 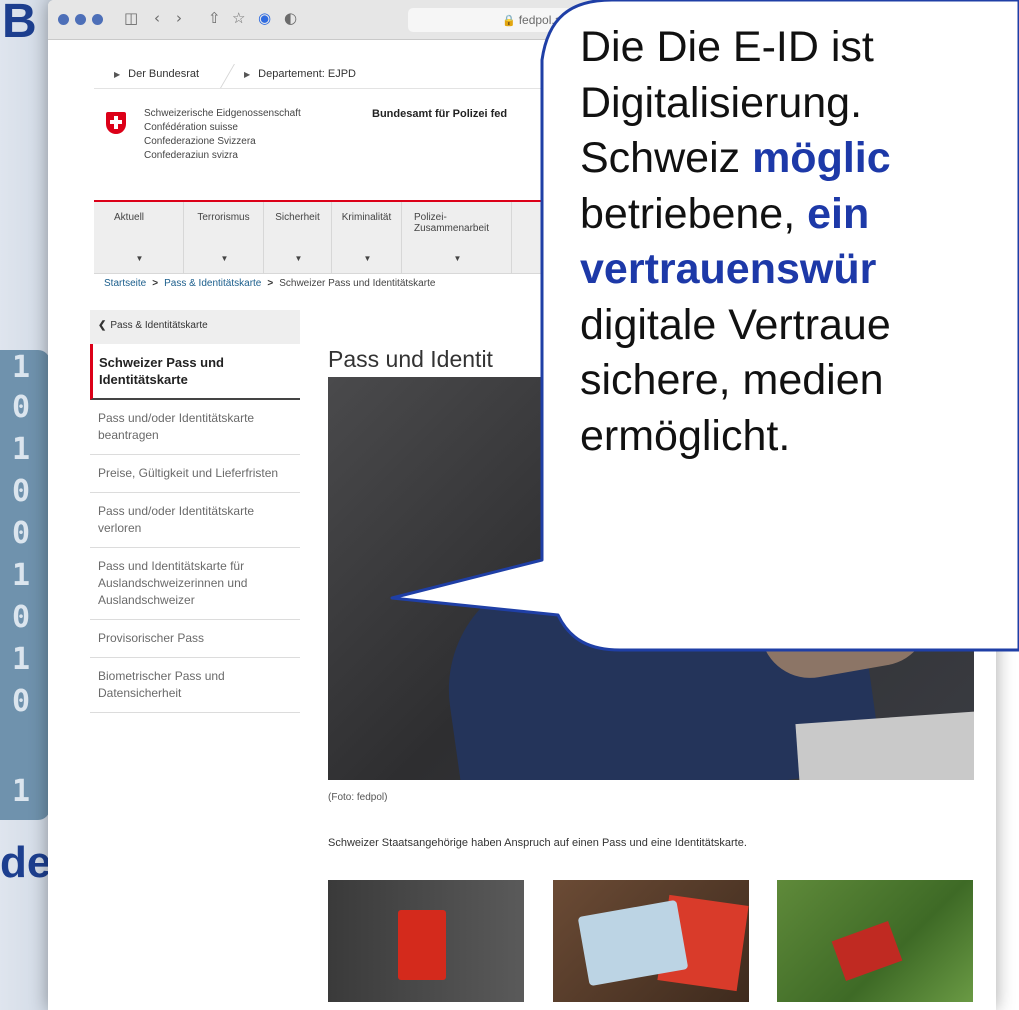 I want to click on bubble-line: sichere, medien, so click(x=732, y=380).